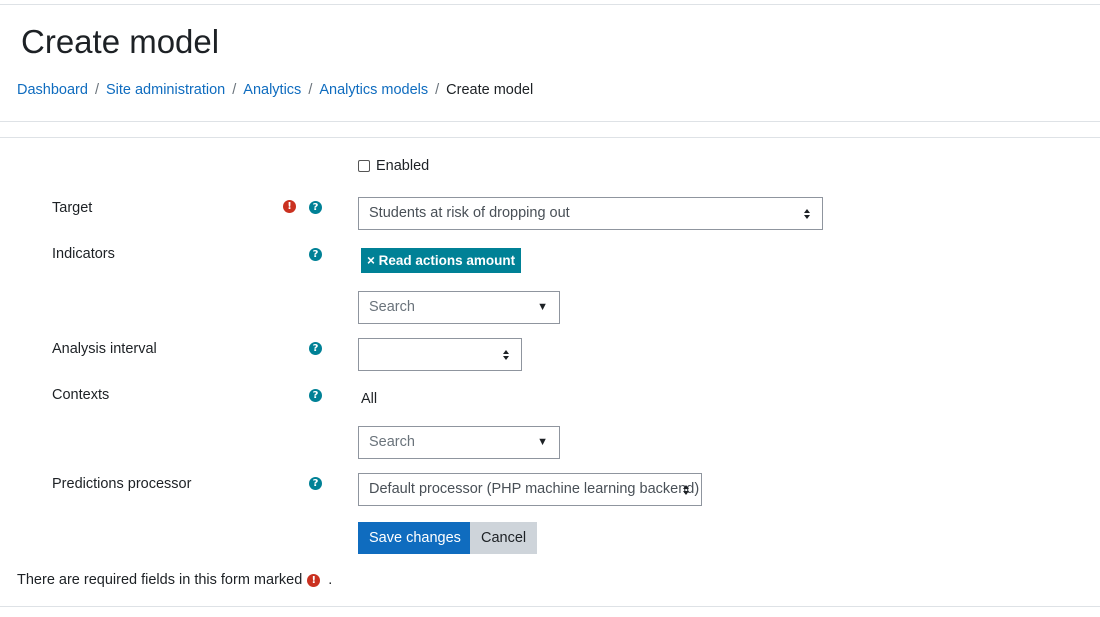  I want to click on required-fields-note-suffix: ., so click(330, 580).